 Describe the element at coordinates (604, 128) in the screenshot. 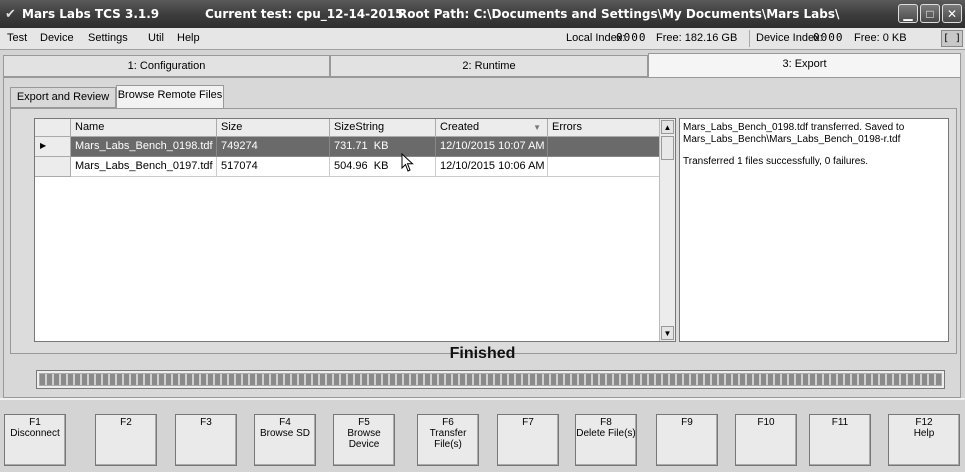

I see `column-header-errors: Errors` at that location.